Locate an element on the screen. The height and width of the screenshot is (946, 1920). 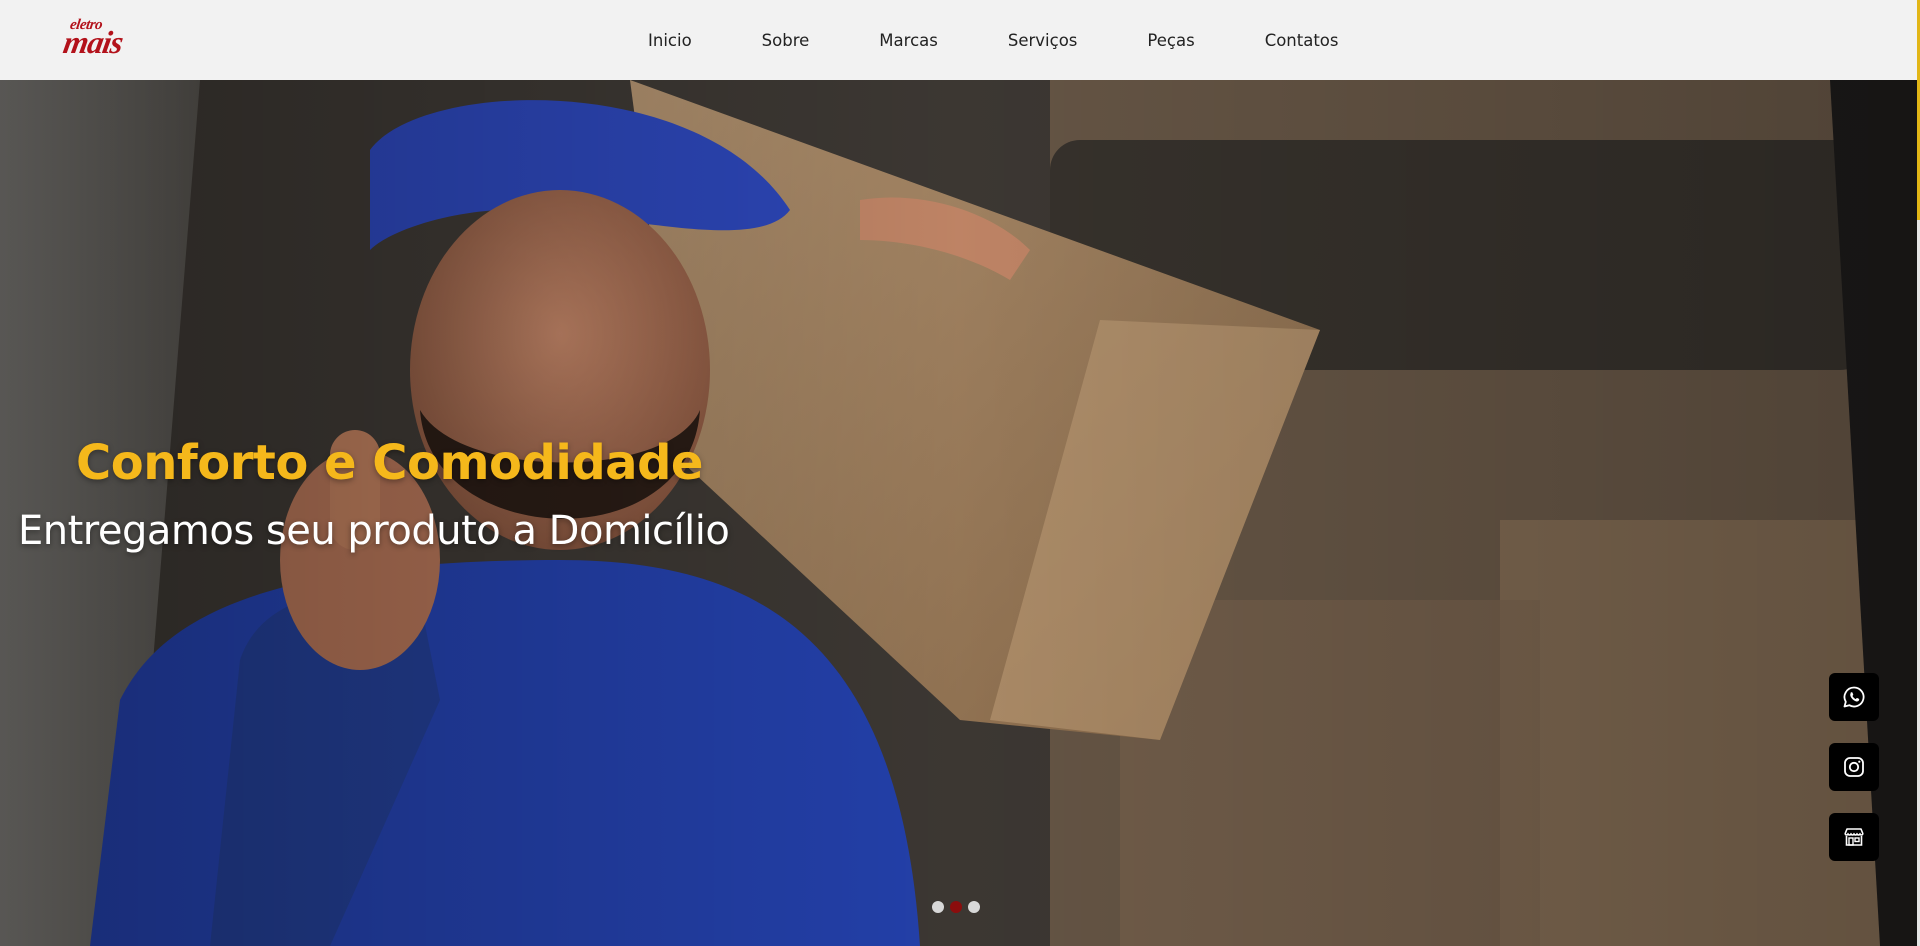
nav-item-sobre: Sobre is located at coordinates (786, 40).